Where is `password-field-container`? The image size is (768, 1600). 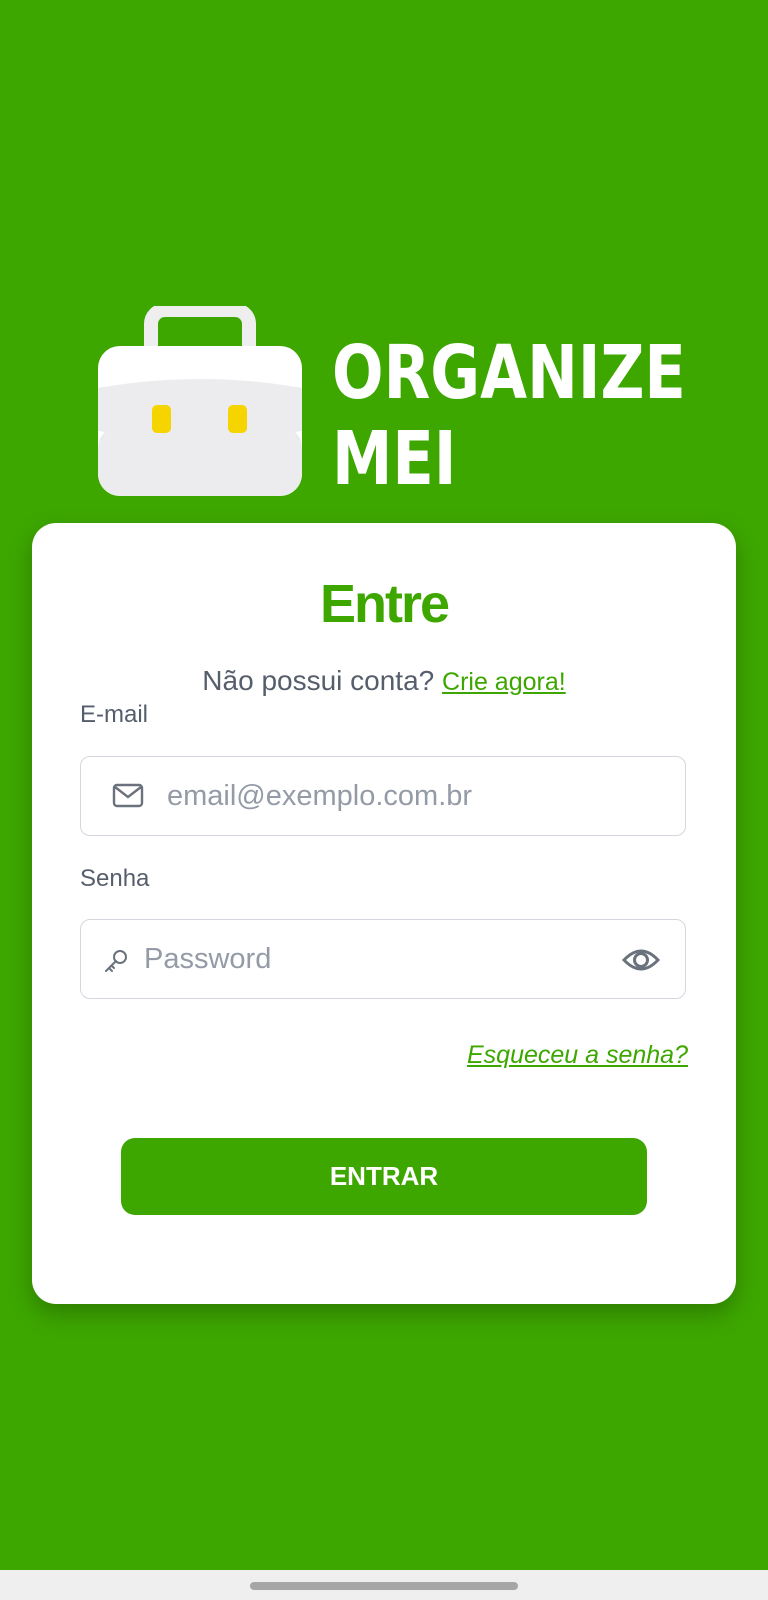 password-field-container is located at coordinates (383, 959).